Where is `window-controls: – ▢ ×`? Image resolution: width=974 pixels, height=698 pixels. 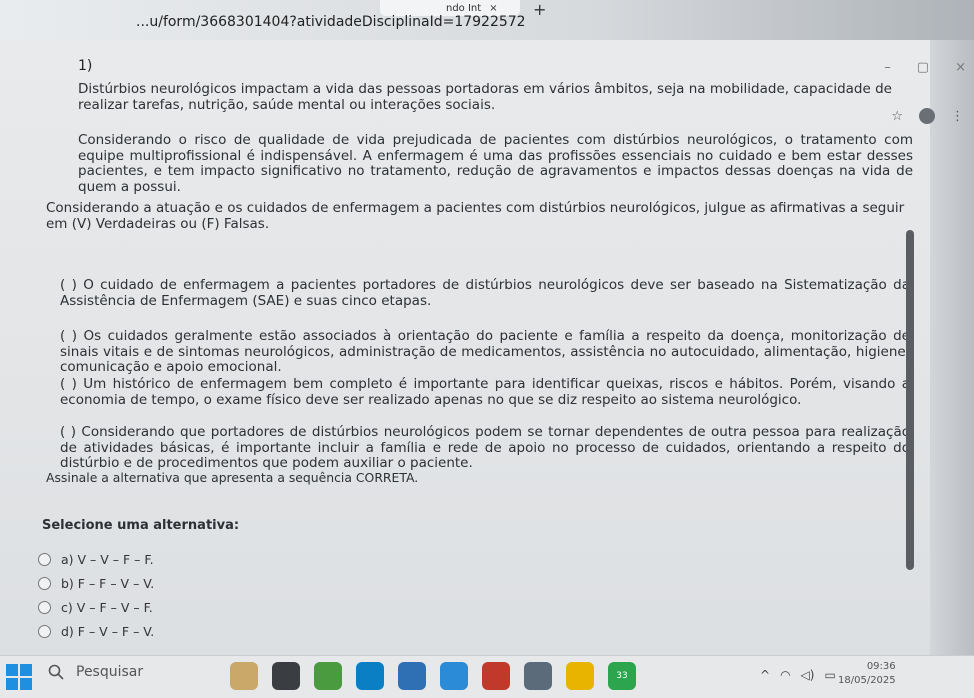 window-controls: – ▢ × is located at coordinates (925, 67).